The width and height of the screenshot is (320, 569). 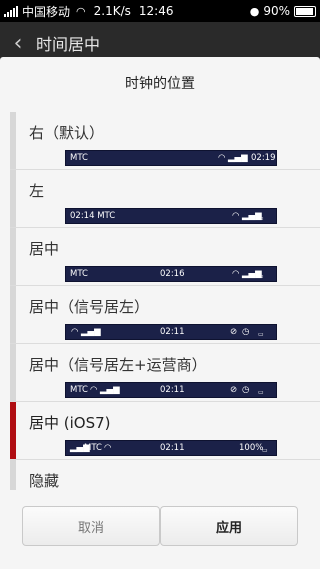 I want to click on cat-icon: ●, so click(x=254, y=11).